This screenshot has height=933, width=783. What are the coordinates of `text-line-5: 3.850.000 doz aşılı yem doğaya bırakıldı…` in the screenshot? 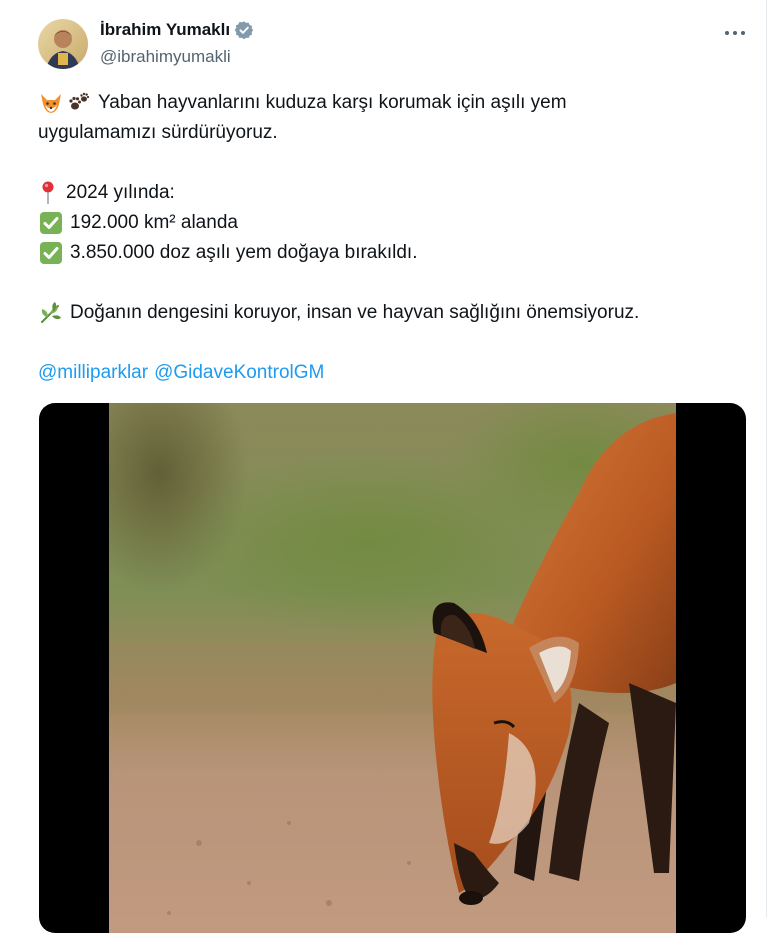 It's located at (244, 252).